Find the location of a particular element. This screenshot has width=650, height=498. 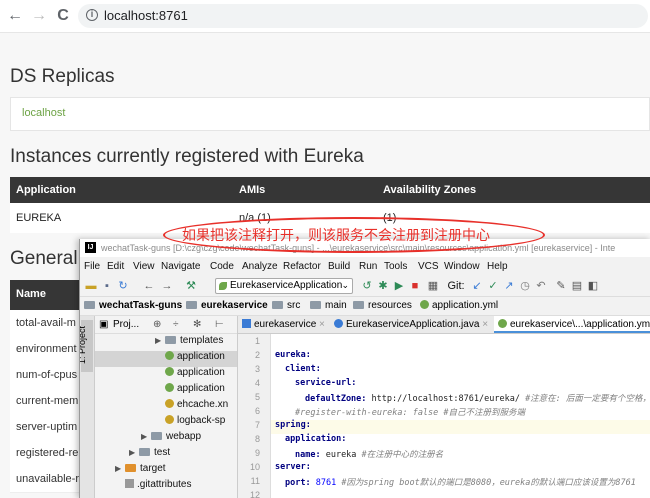

file-icon is located at coordinates (129, 483).